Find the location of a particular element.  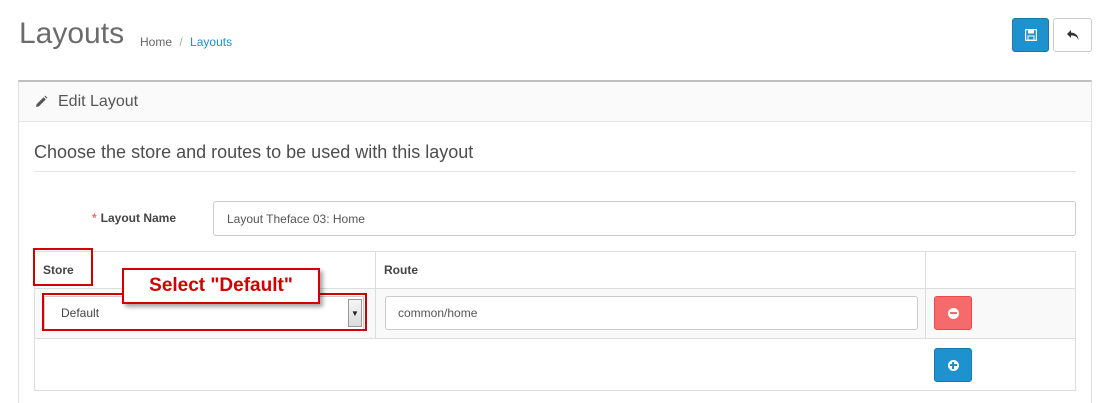

minus-circle-icon is located at coordinates (953, 313).